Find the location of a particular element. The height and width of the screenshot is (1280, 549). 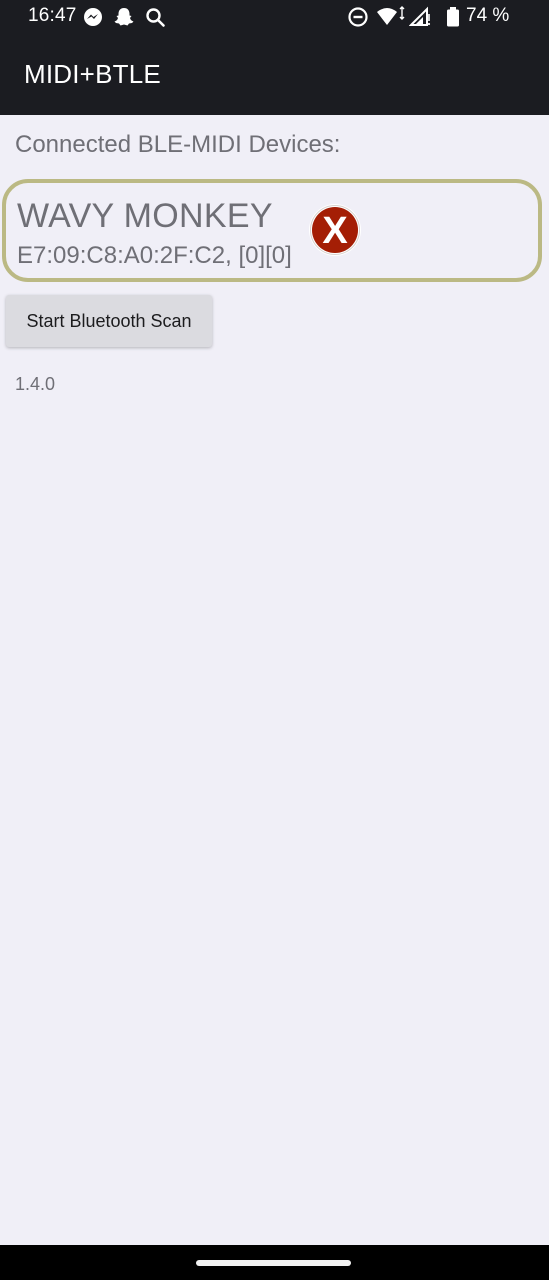

app-bar: MIDI+BTLE is located at coordinates (274, 74).